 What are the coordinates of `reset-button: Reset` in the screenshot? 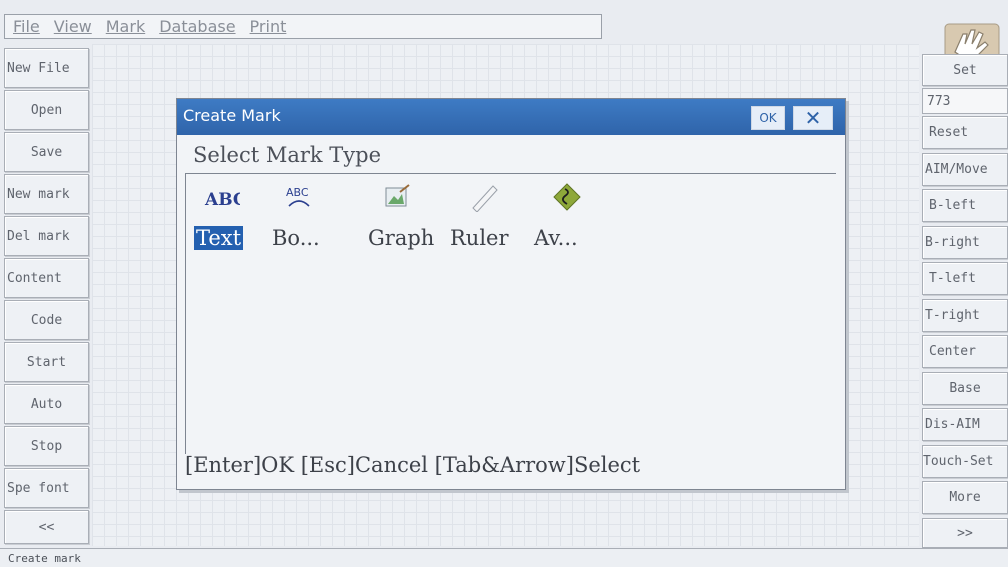 It's located at (965, 132).